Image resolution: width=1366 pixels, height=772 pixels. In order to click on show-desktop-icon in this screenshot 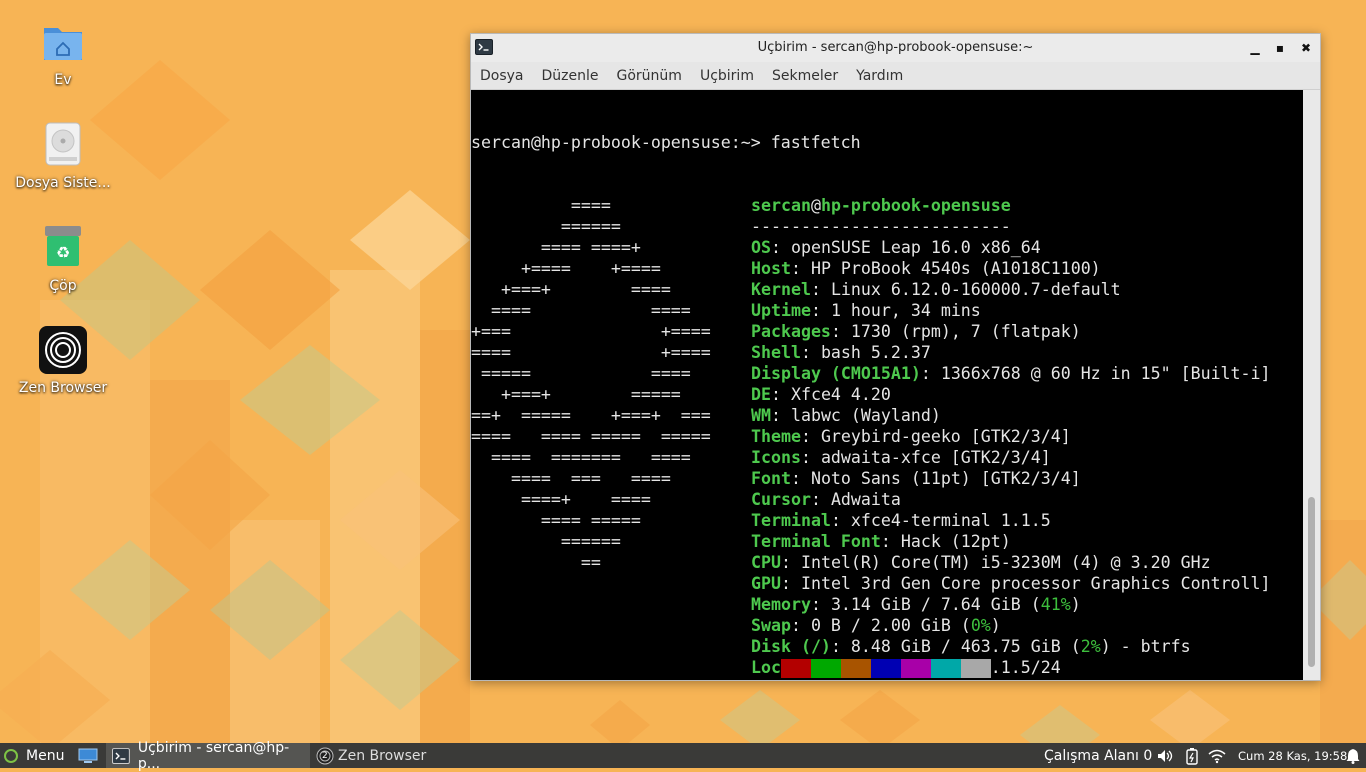, I will do `click(88, 755)`.